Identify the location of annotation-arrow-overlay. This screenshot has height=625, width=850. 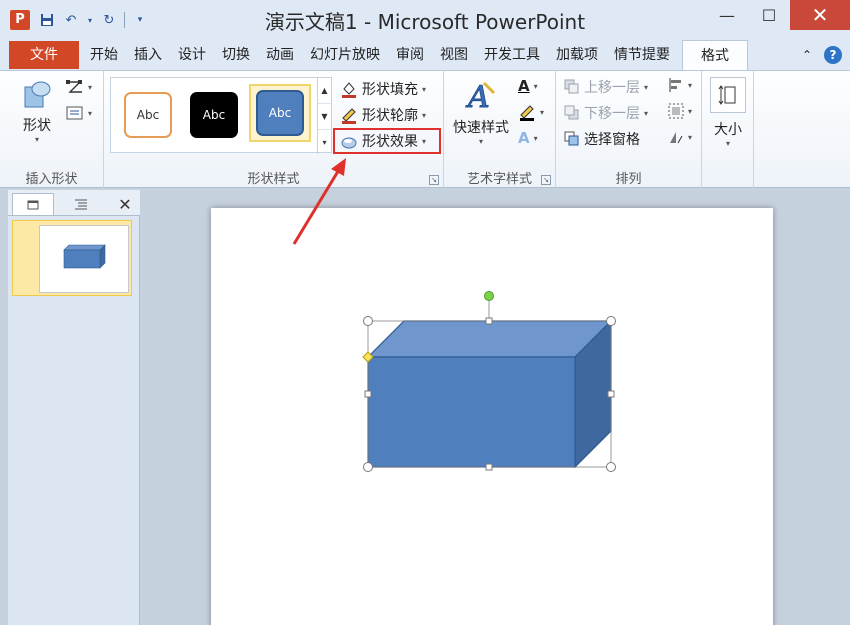
(319, 201).